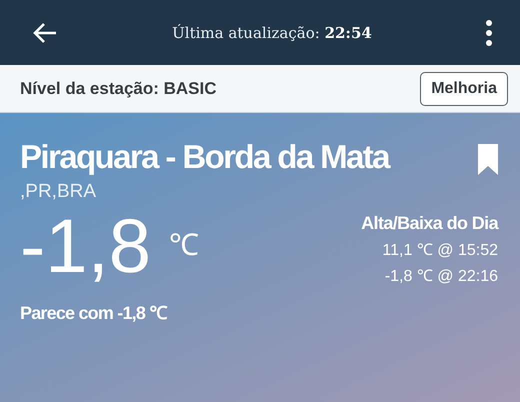 The width and height of the screenshot is (520, 402). I want to click on menu-button, so click(489, 33).